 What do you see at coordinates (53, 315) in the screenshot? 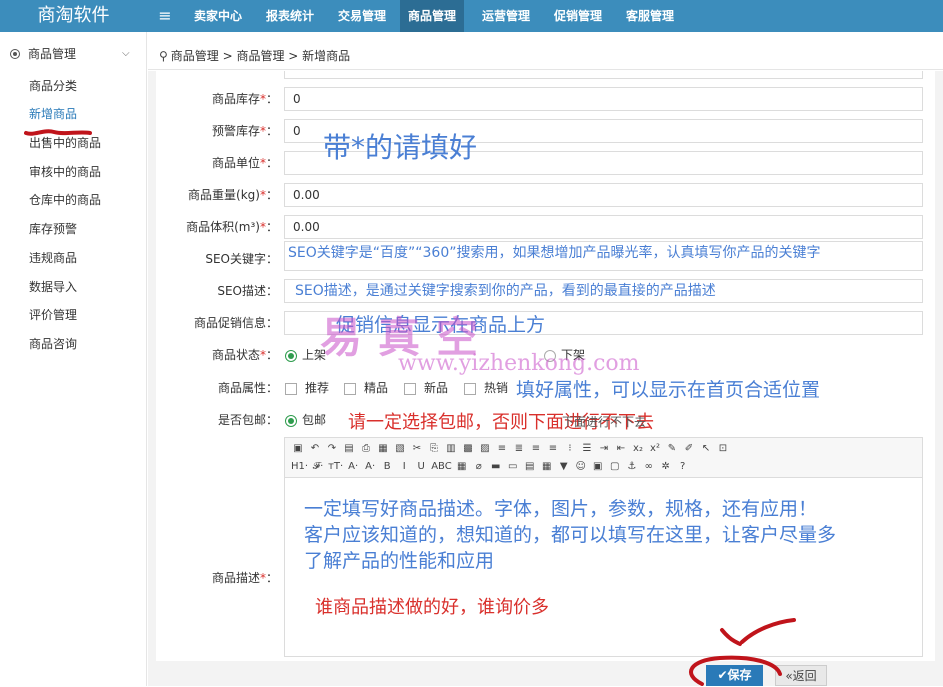
I see `sidebar-item-reviews: 评价管理` at bounding box center [53, 315].